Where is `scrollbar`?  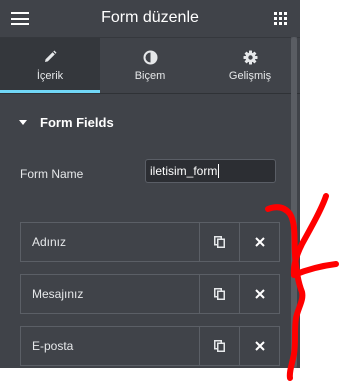 scrollbar is located at coordinates (294, 202).